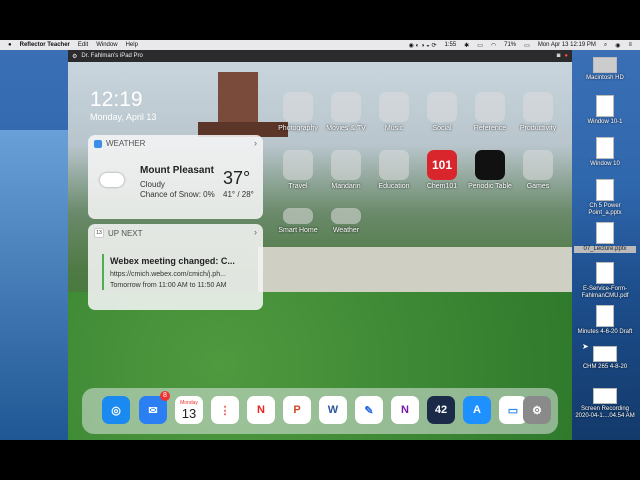 This screenshot has width=640, height=480. I want to click on desktop-item: E-Service-Form-FahlmanCMU.pdf, so click(605, 281).